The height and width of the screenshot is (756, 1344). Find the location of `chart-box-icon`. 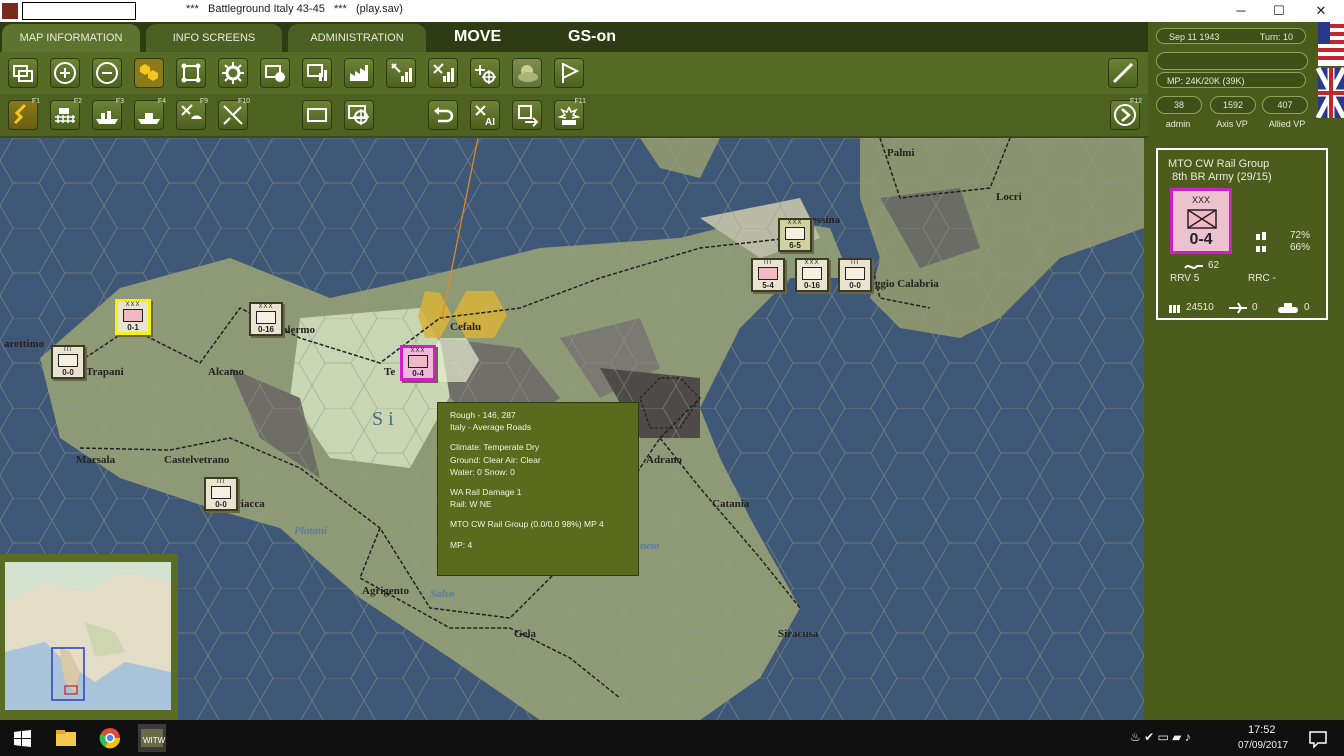

chart-box-icon is located at coordinates (317, 73).